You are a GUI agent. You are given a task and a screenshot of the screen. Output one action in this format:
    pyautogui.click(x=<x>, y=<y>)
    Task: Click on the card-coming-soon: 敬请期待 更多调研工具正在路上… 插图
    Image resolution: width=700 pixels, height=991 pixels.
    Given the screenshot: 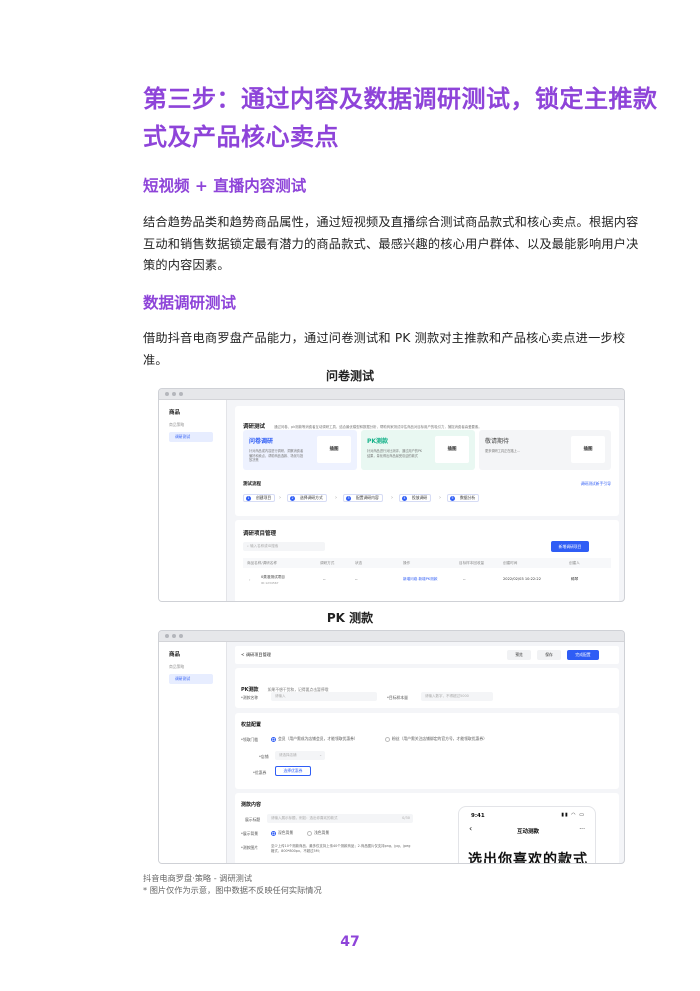 What is the action you would take?
    pyautogui.click(x=545, y=450)
    